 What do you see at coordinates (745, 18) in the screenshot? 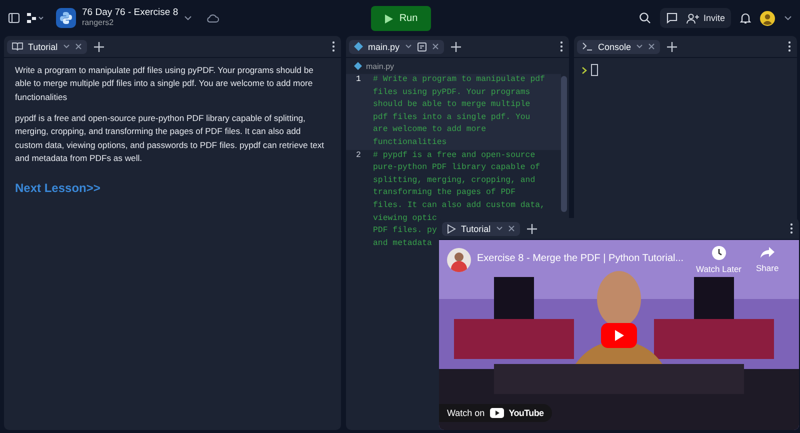
I see `bell-icon` at bounding box center [745, 18].